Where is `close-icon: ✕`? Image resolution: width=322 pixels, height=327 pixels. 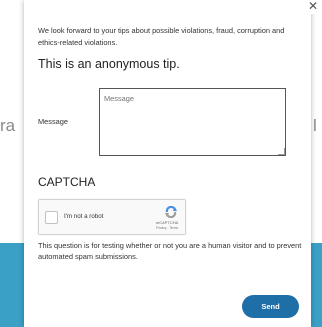 close-icon: ✕ is located at coordinates (313, 7).